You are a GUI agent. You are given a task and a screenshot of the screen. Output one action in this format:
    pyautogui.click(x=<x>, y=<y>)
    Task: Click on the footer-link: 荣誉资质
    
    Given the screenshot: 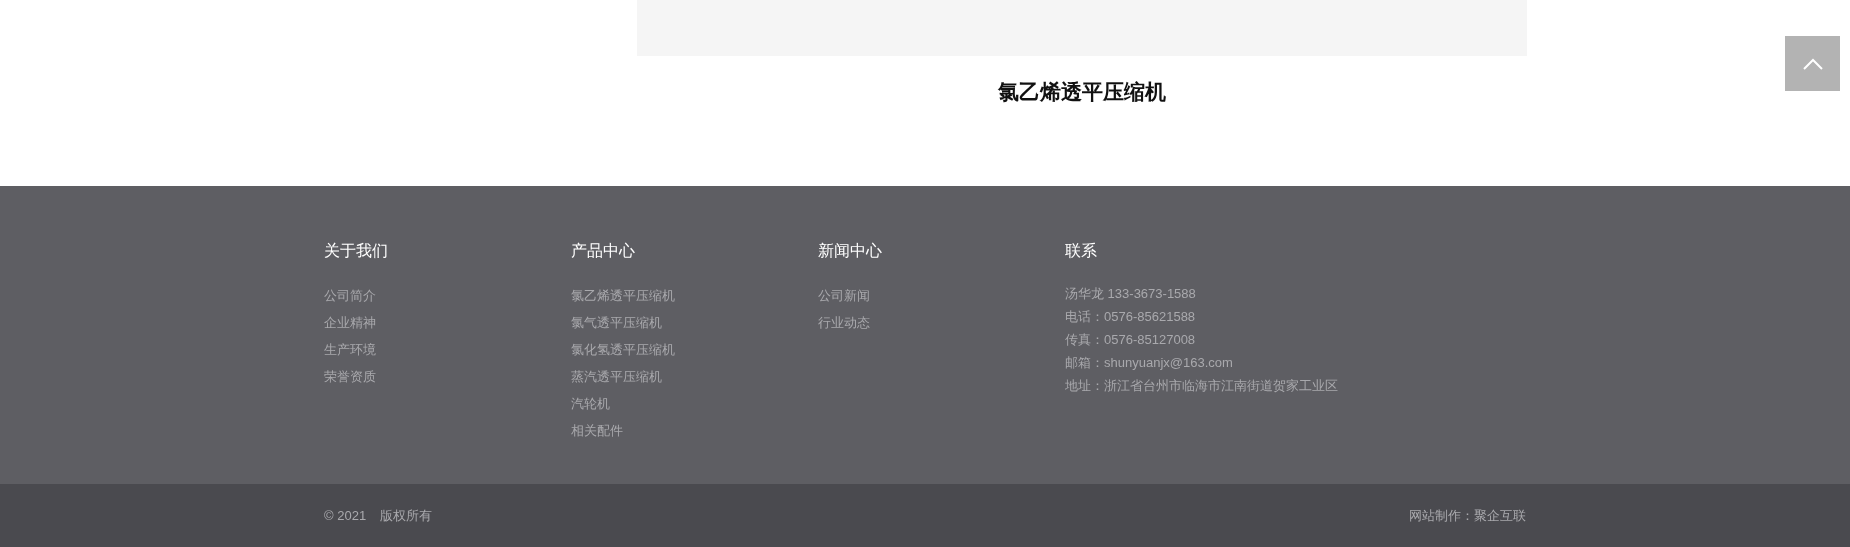 What is the action you would take?
    pyautogui.click(x=350, y=376)
    